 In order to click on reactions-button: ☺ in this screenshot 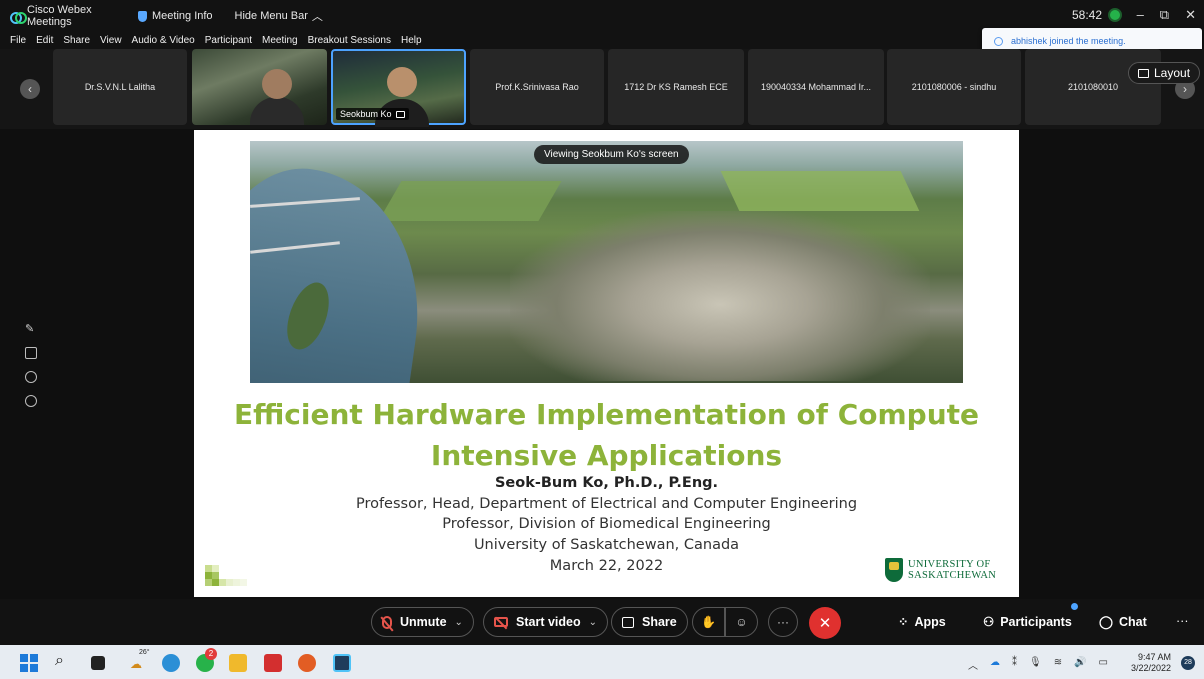, I will do `click(741, 622)`.